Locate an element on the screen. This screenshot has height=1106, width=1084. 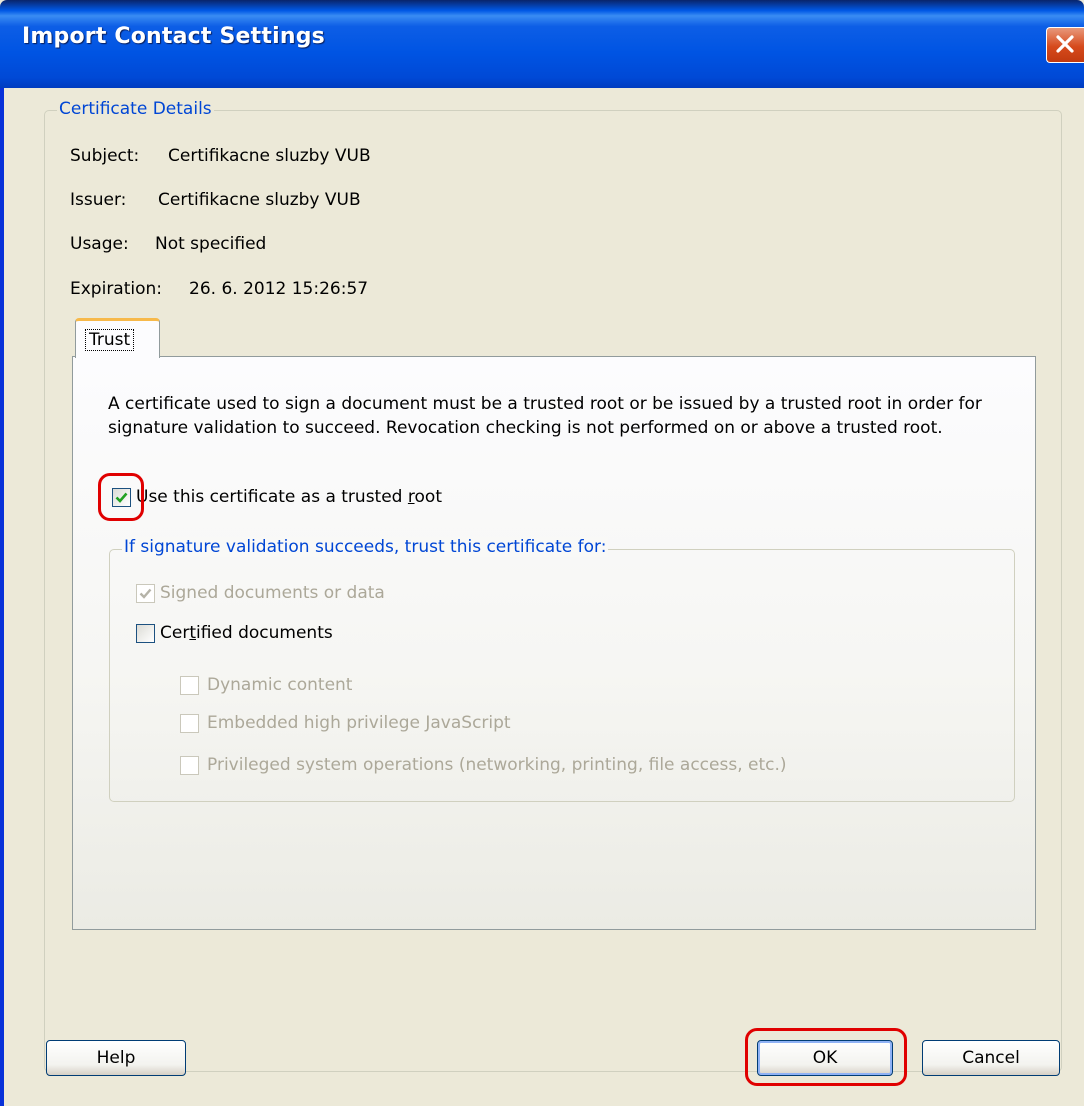
tab-trust-label: Trust is located at coordinates (110, 340).